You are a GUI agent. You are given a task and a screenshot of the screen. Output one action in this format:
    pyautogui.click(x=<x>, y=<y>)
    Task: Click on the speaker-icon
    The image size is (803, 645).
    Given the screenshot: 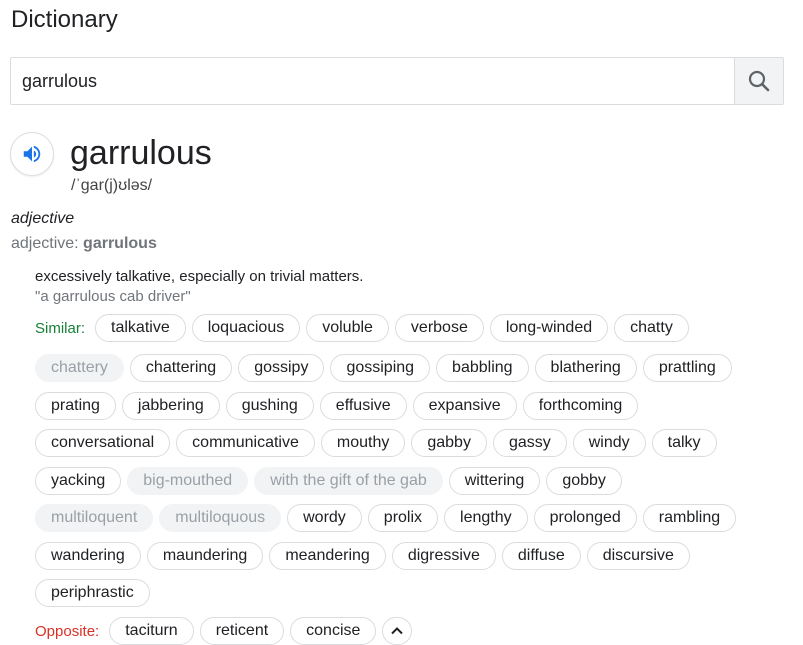 What is the action you would take?
    pyautogui.click(x=32, y=154)
    